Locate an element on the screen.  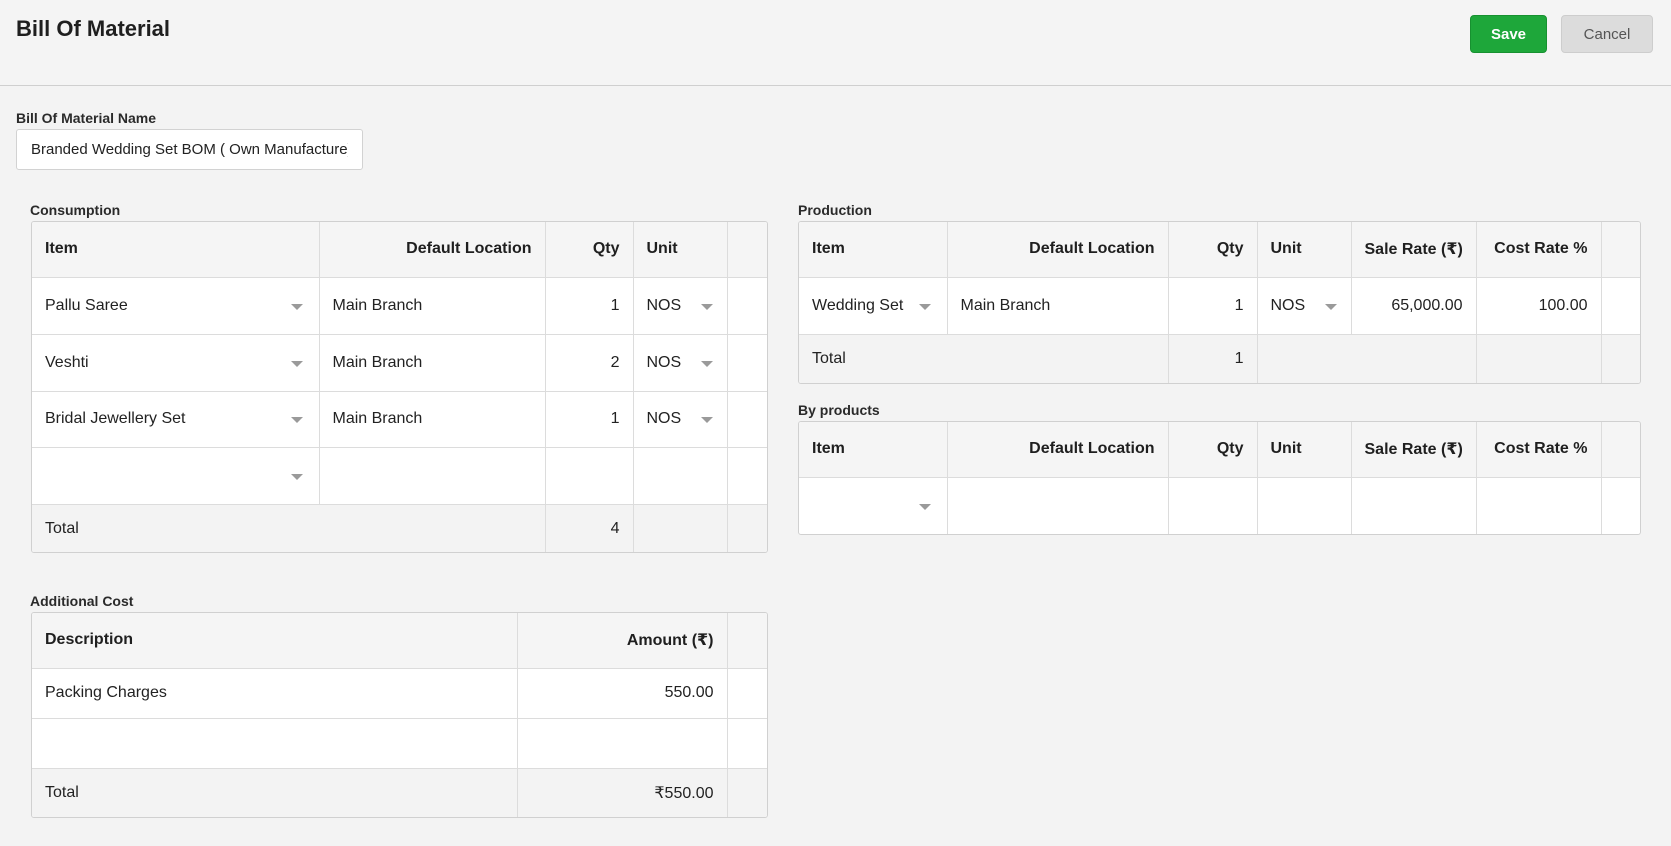
total-row: Total 4 is located at coordinates (399, 528).